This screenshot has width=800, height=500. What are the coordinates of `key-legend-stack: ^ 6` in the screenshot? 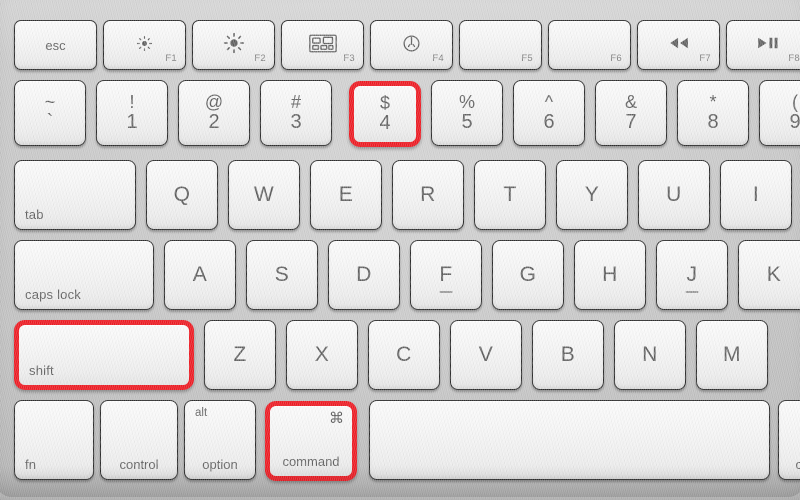 It's located at (549, 113).